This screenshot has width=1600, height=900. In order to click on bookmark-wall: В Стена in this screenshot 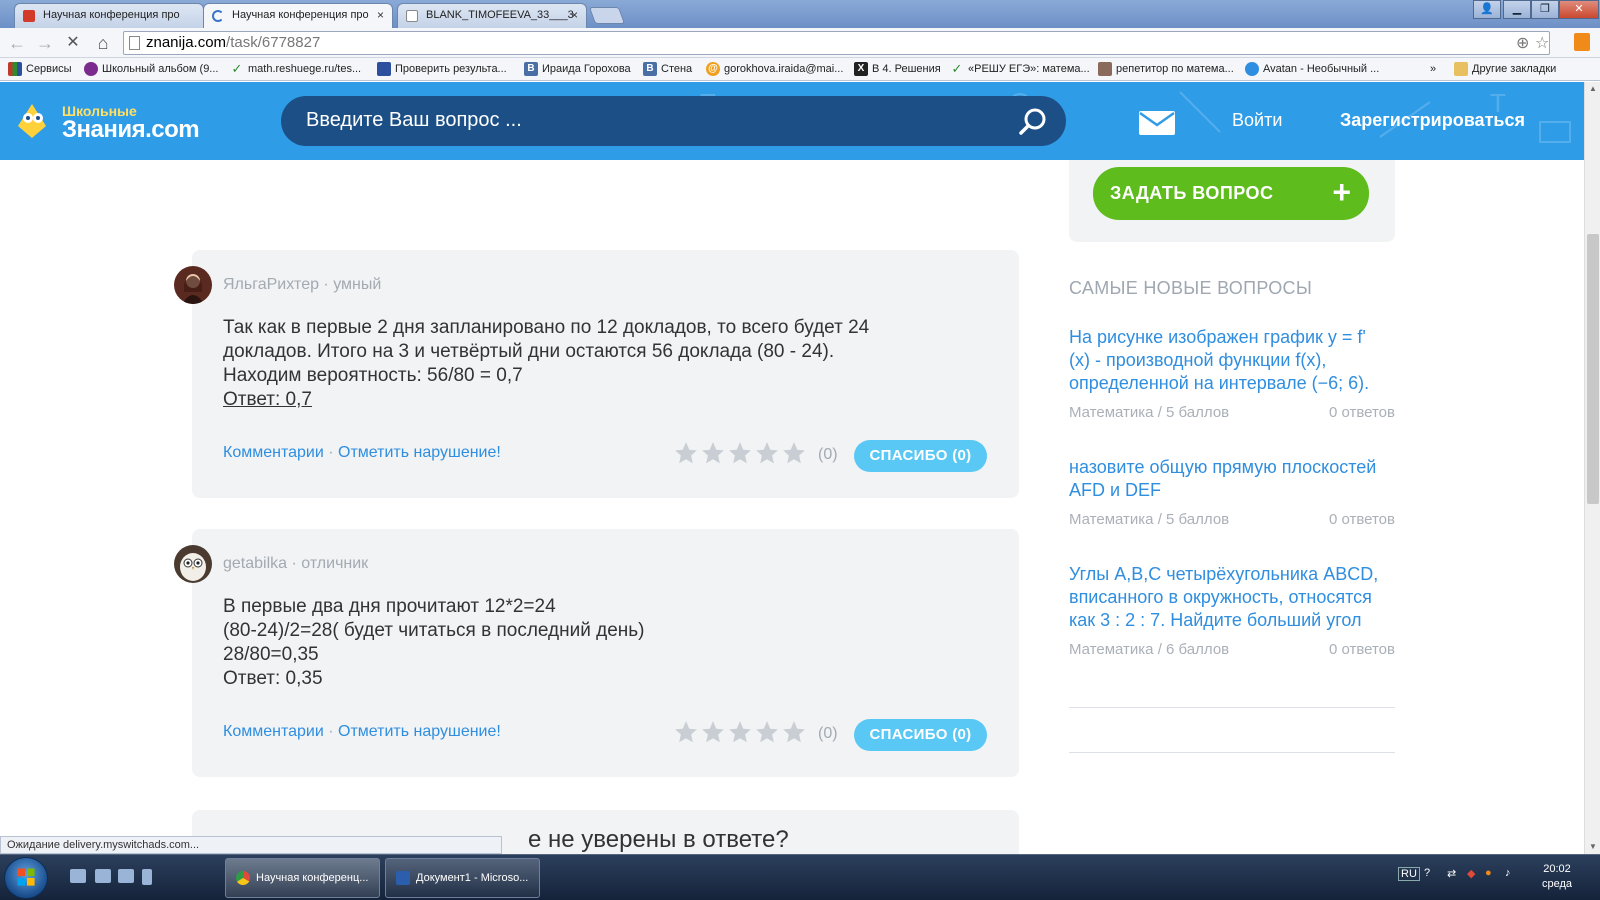, I will do `click(666, 69)`.